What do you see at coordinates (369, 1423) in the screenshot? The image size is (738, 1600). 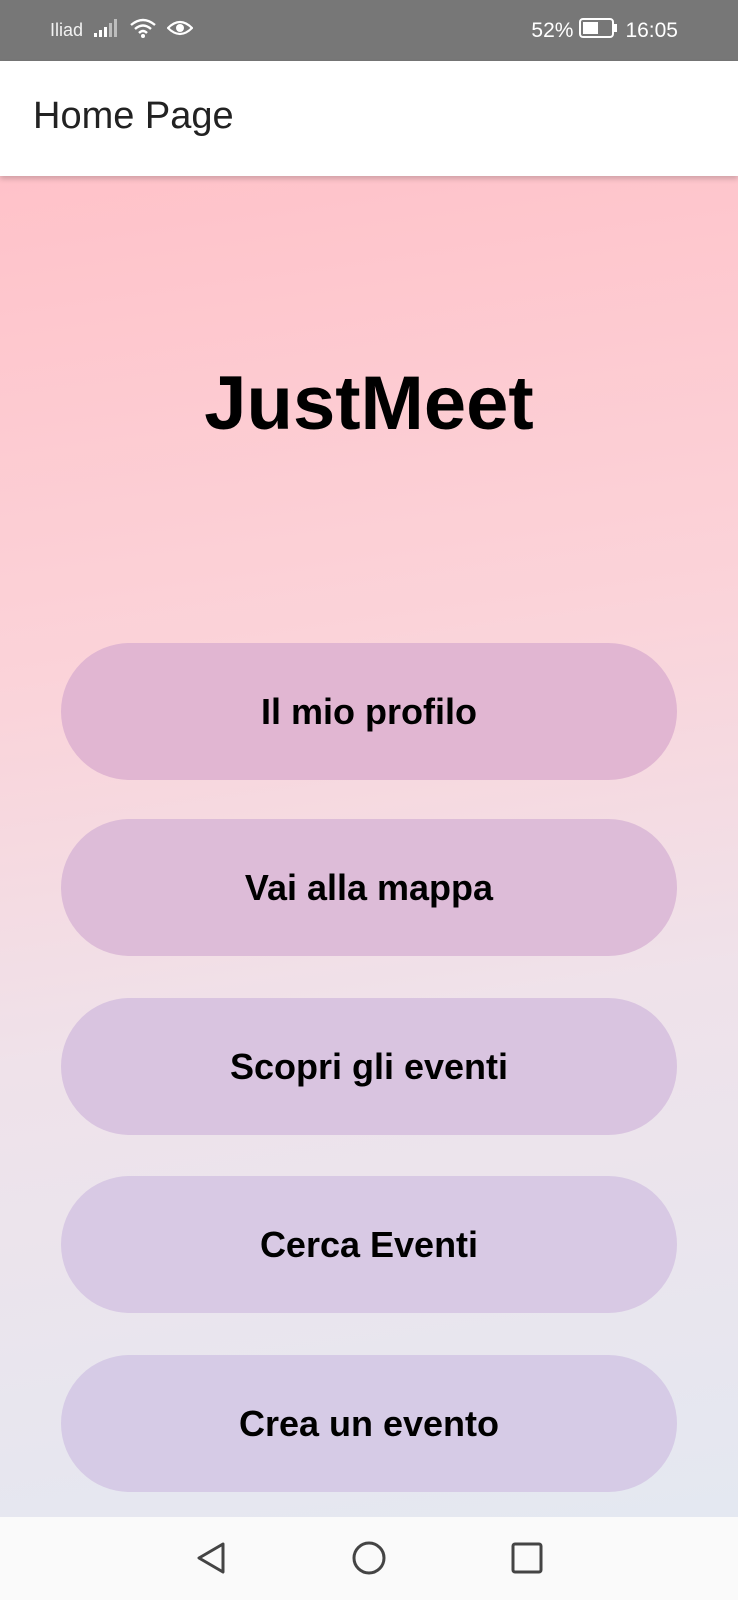 I see `create-event-button: Crea un evento` at bounding box center [369, 1423].